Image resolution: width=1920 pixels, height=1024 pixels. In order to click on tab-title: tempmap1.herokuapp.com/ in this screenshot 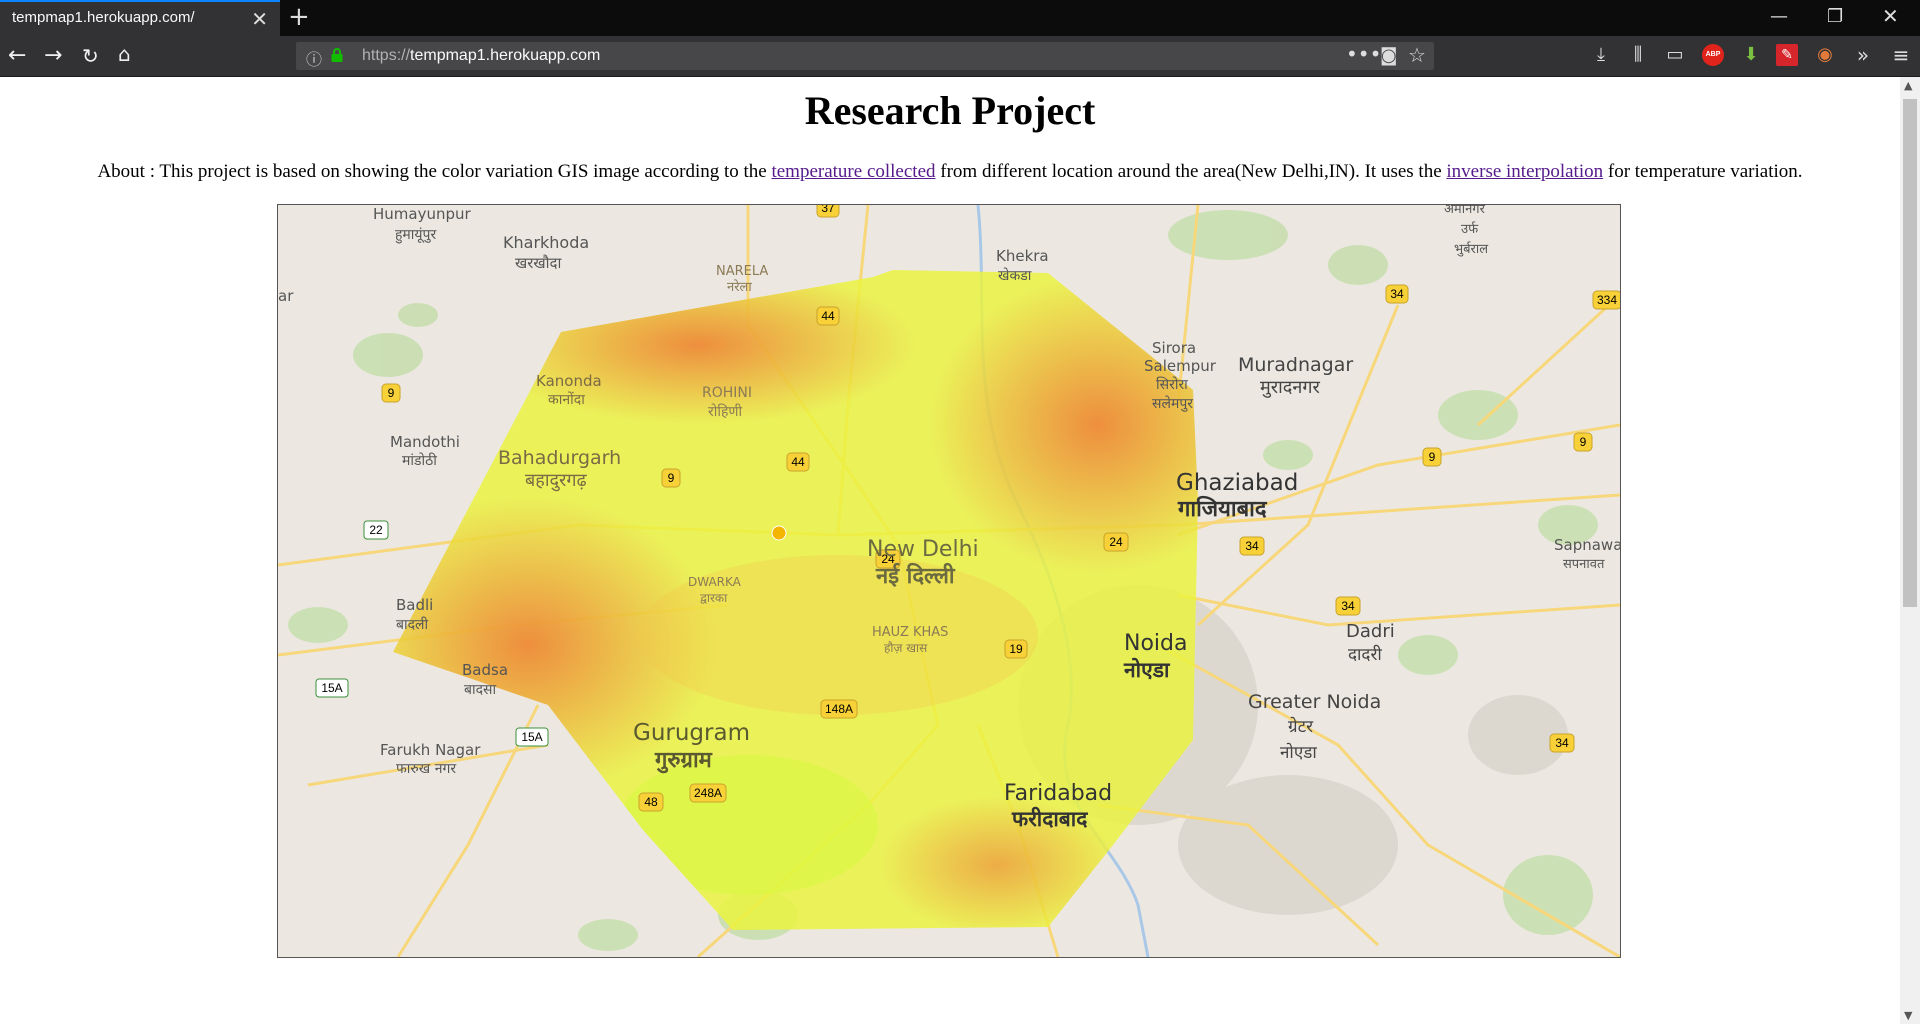, I will do `click(103, 17)`.